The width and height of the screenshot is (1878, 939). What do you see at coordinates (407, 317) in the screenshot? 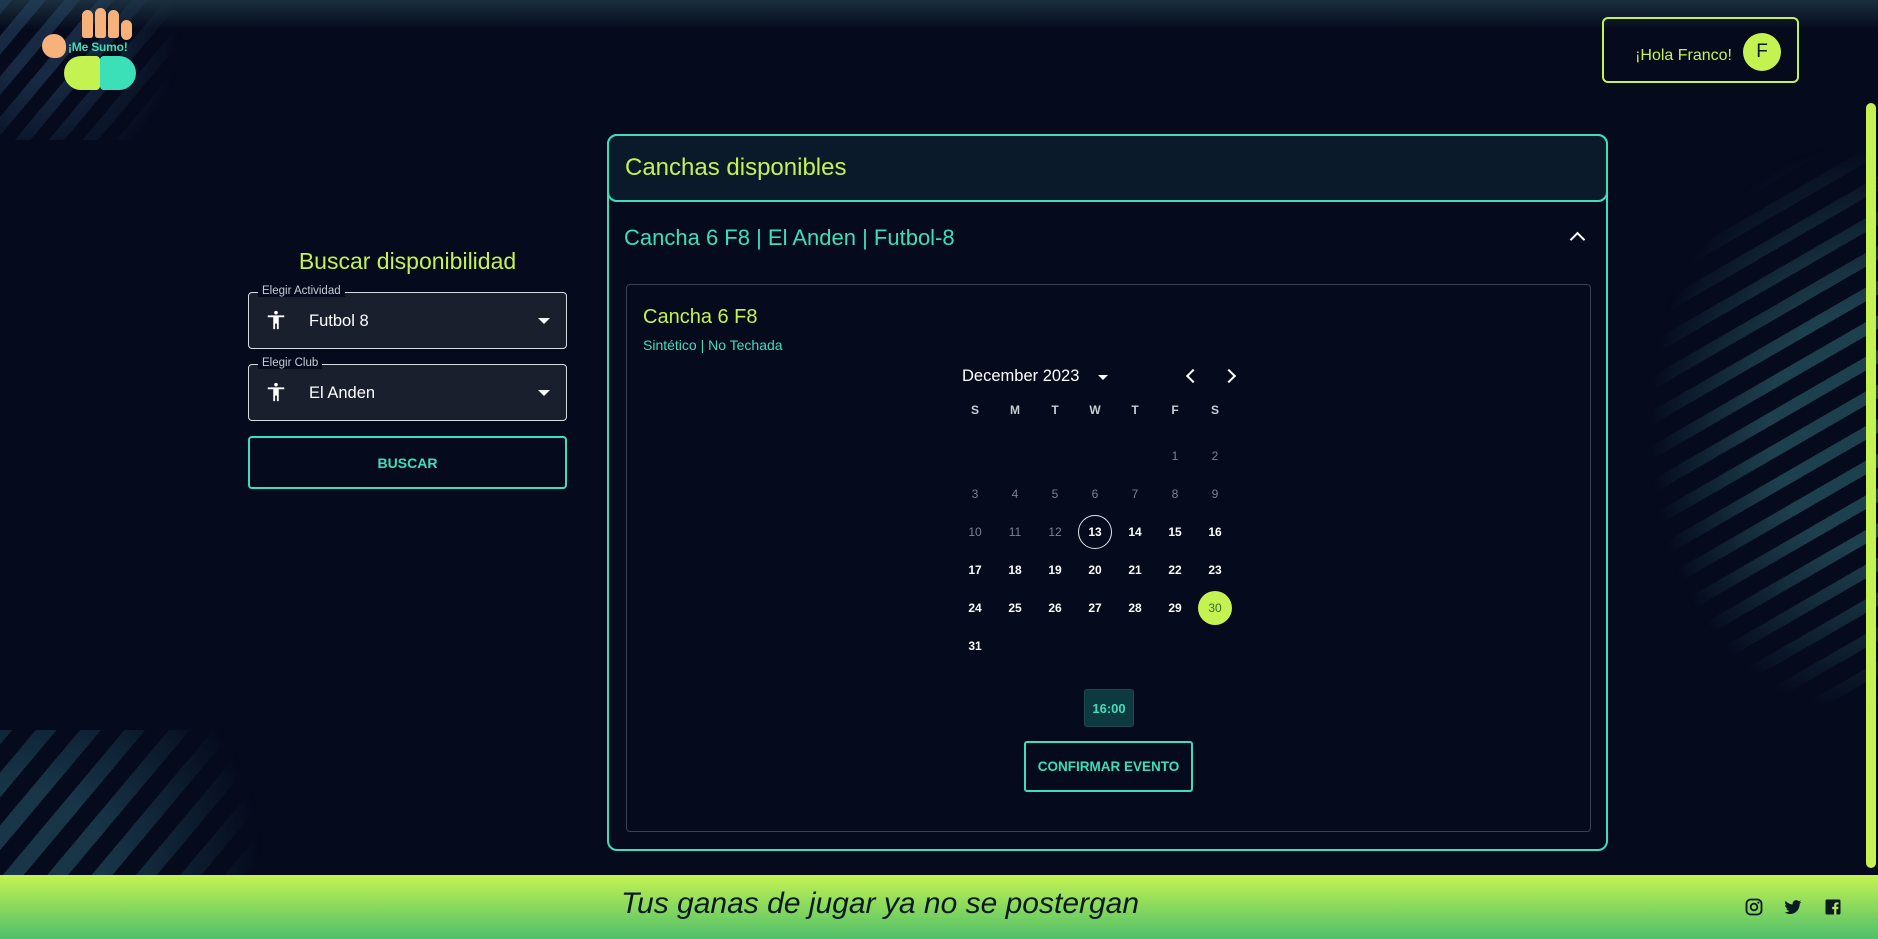
I see `activity-select: Elegir Actividad Futbol 8` at bounding box center [407, 317].